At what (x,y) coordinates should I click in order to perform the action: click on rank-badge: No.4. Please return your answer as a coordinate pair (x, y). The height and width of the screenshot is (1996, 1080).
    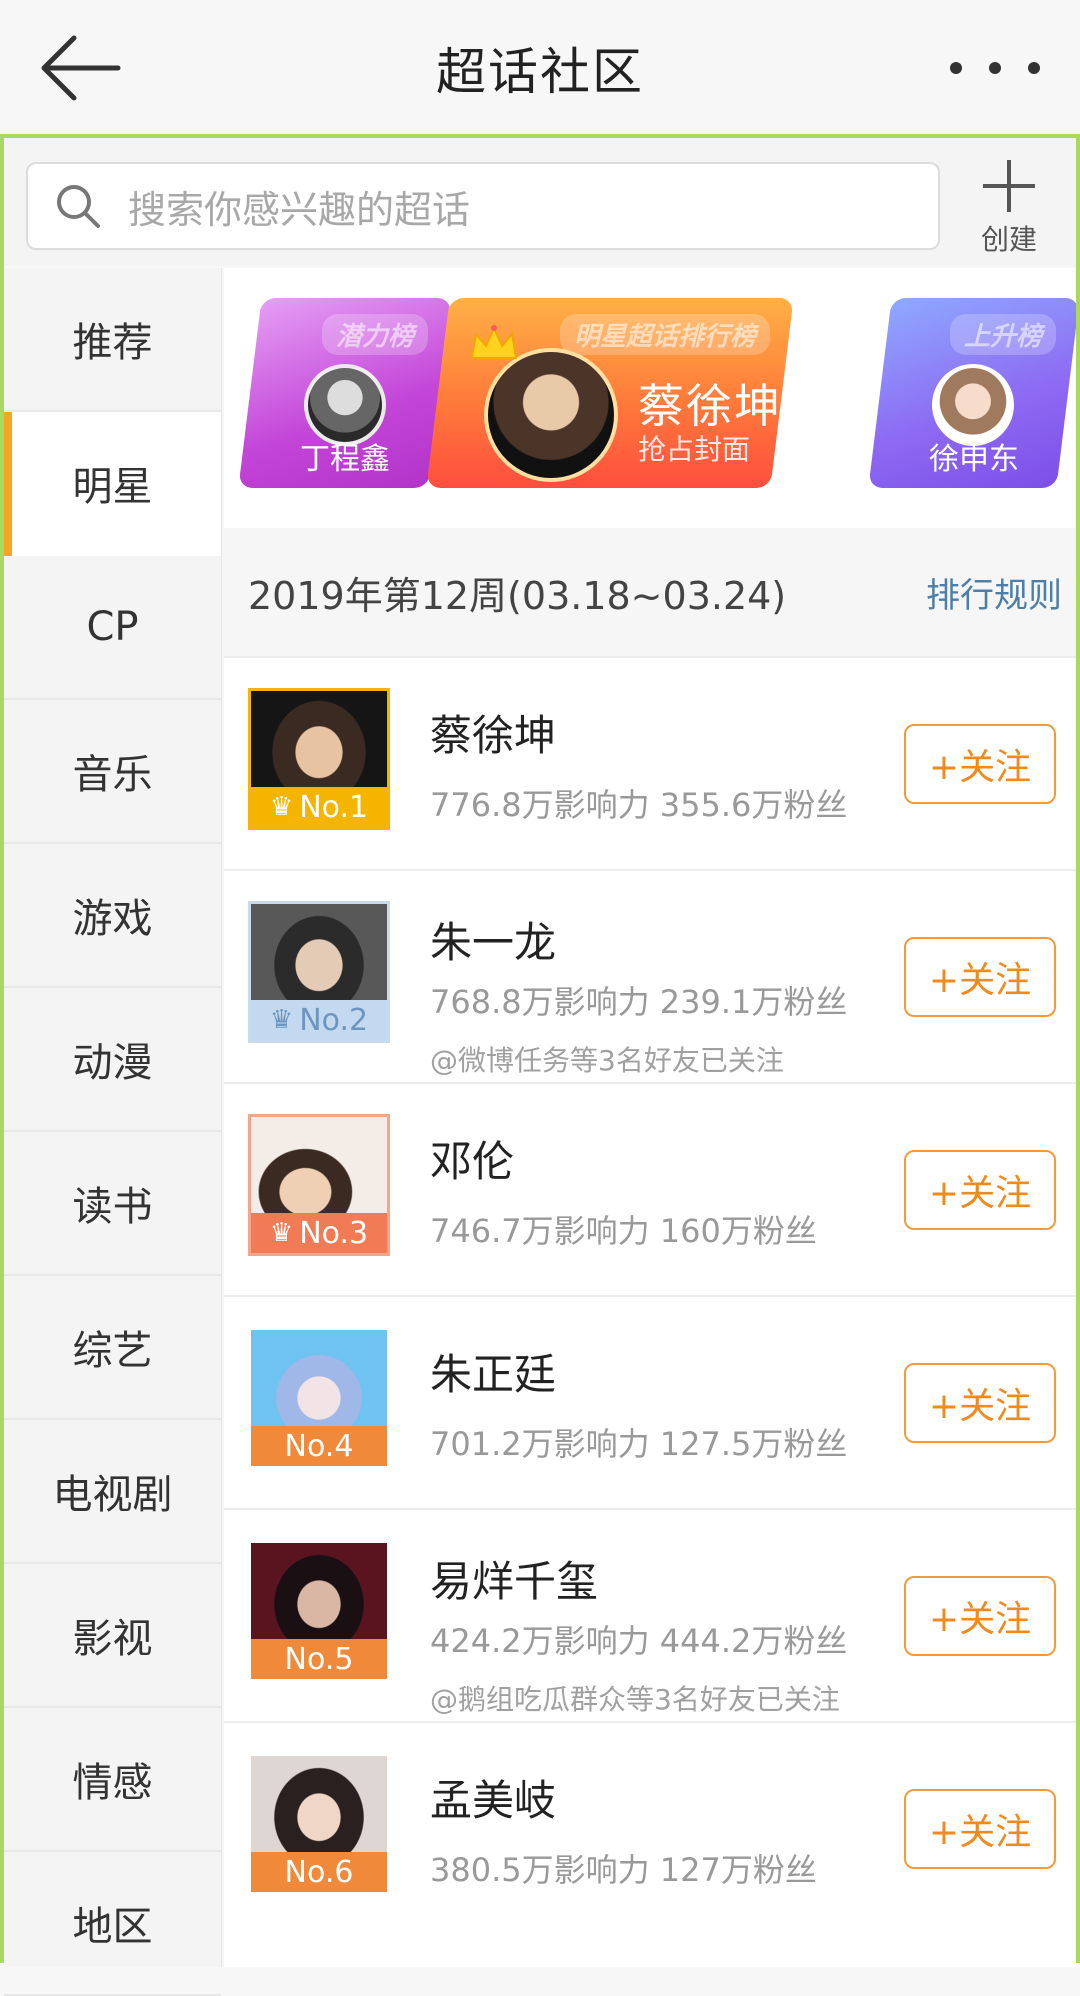
    Looking at the image, I should click on (319, 1446).